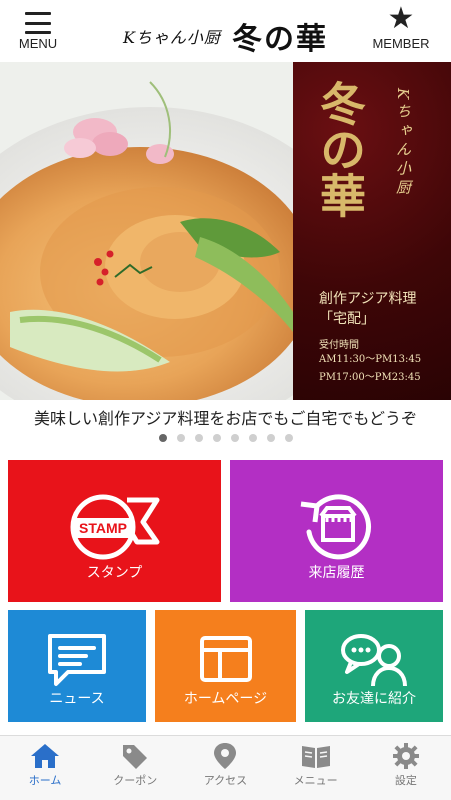  What do you see at coordinates (340, 149) in the screenshot?
I see `panel-title: 冬の華` at bounding box center [340, 149].